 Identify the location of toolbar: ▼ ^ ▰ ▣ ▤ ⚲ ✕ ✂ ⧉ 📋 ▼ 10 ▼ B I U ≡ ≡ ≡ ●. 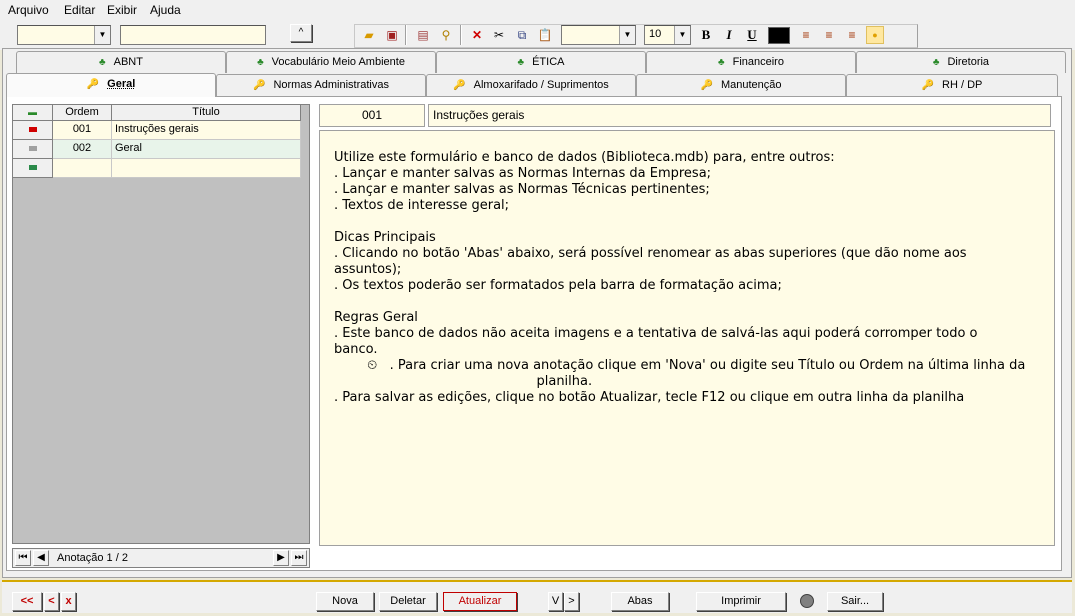
(537, 35).